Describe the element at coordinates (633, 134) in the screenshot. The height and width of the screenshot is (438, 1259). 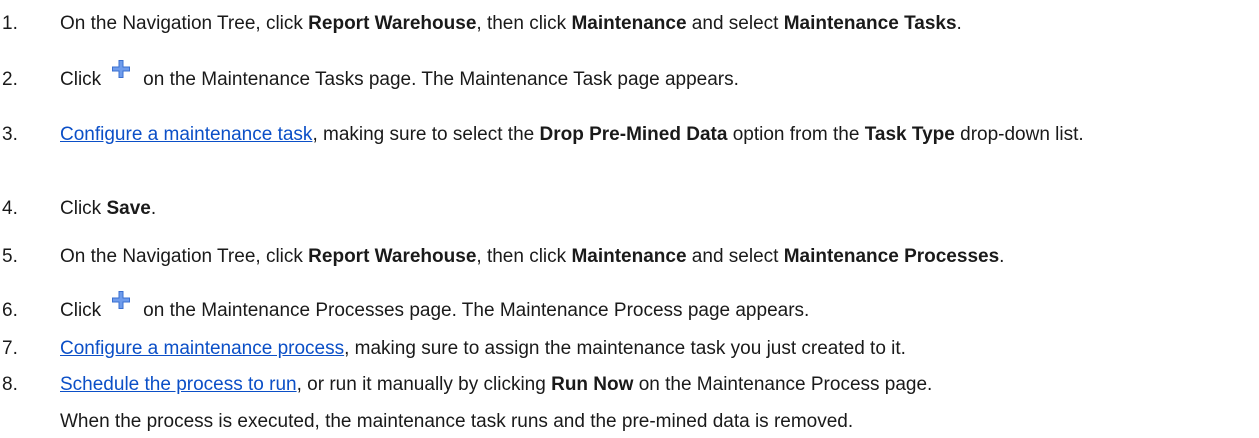
I see `bold-term: Drop Pre-Mined Data` at that location.